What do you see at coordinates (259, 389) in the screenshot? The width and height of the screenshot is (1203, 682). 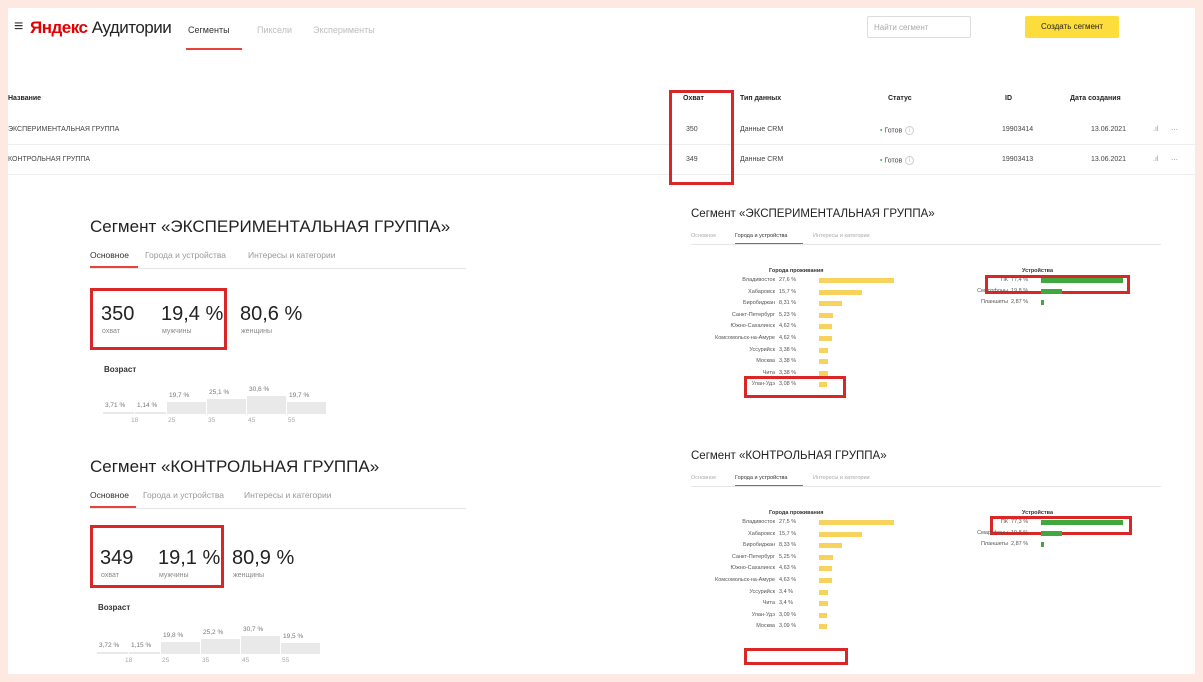 I see `age-percent-label: 30,6 %` at bounding box center [259, 389].